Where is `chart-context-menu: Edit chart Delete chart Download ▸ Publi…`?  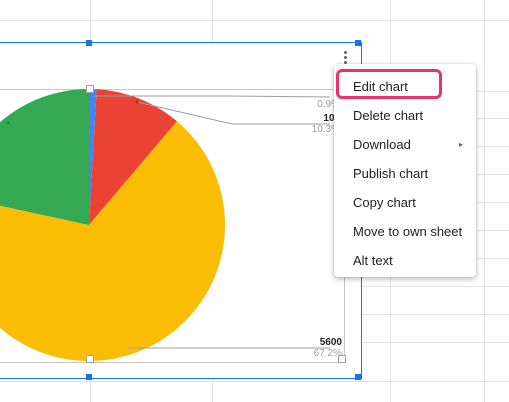 chart-context-menu: Edit chart Delete chart Download ▸ Publi… is located at coordinates (405, 170).